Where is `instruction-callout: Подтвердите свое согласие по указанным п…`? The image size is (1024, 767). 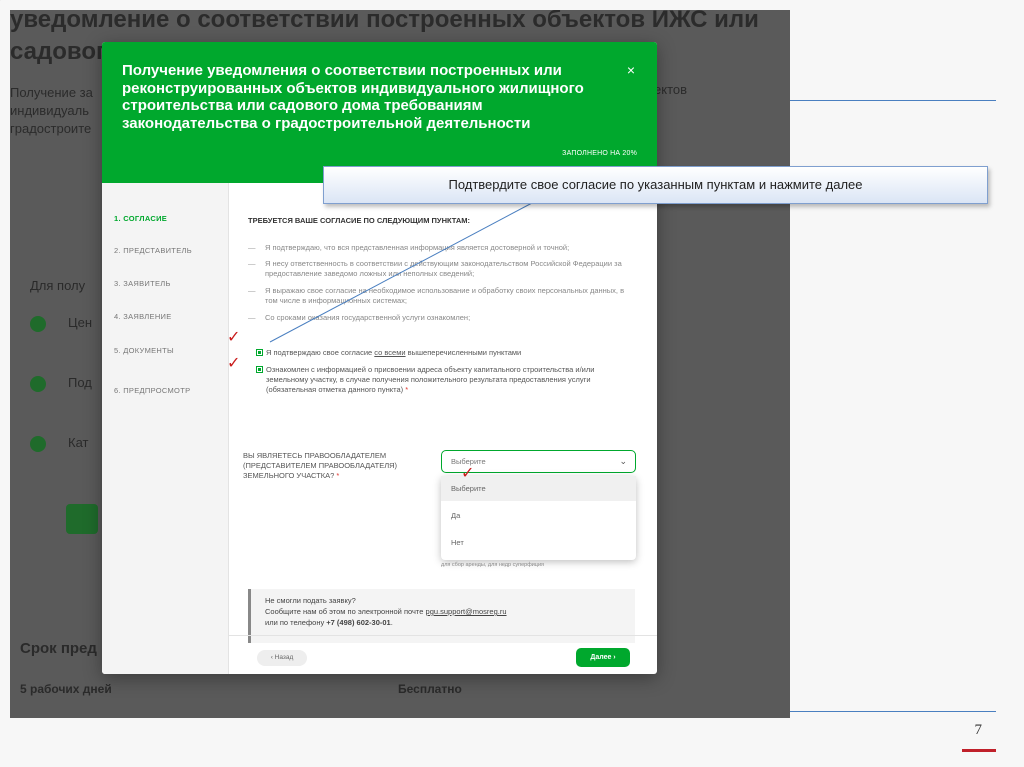 instruction-callout: Подтвердите свое согласие по указанным п… is located at coordinates (655, 185).